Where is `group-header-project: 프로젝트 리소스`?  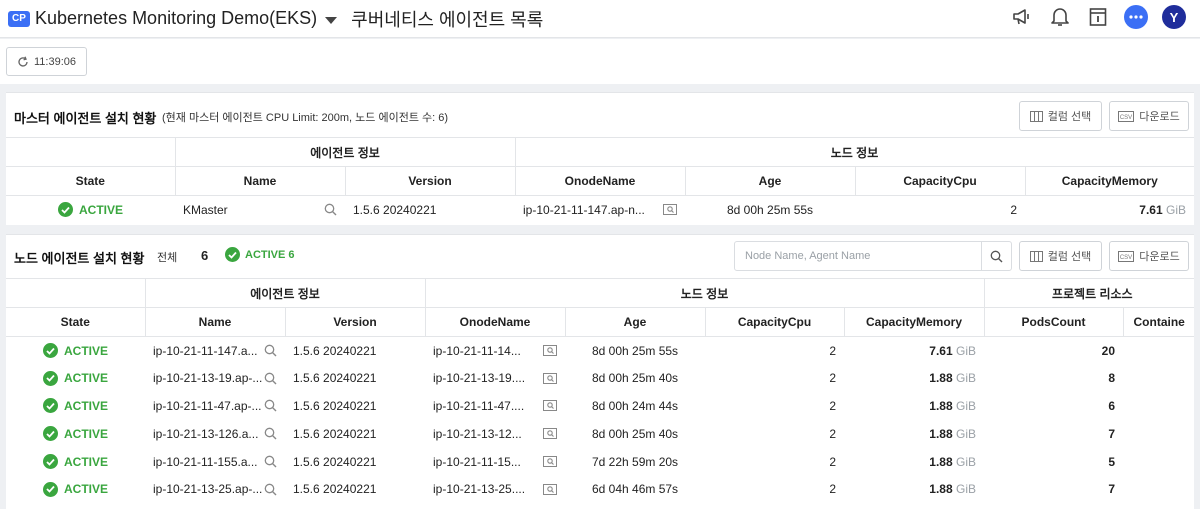
group-header-project: 프로젝트 리소스 is located at coordinates (1089, 293).